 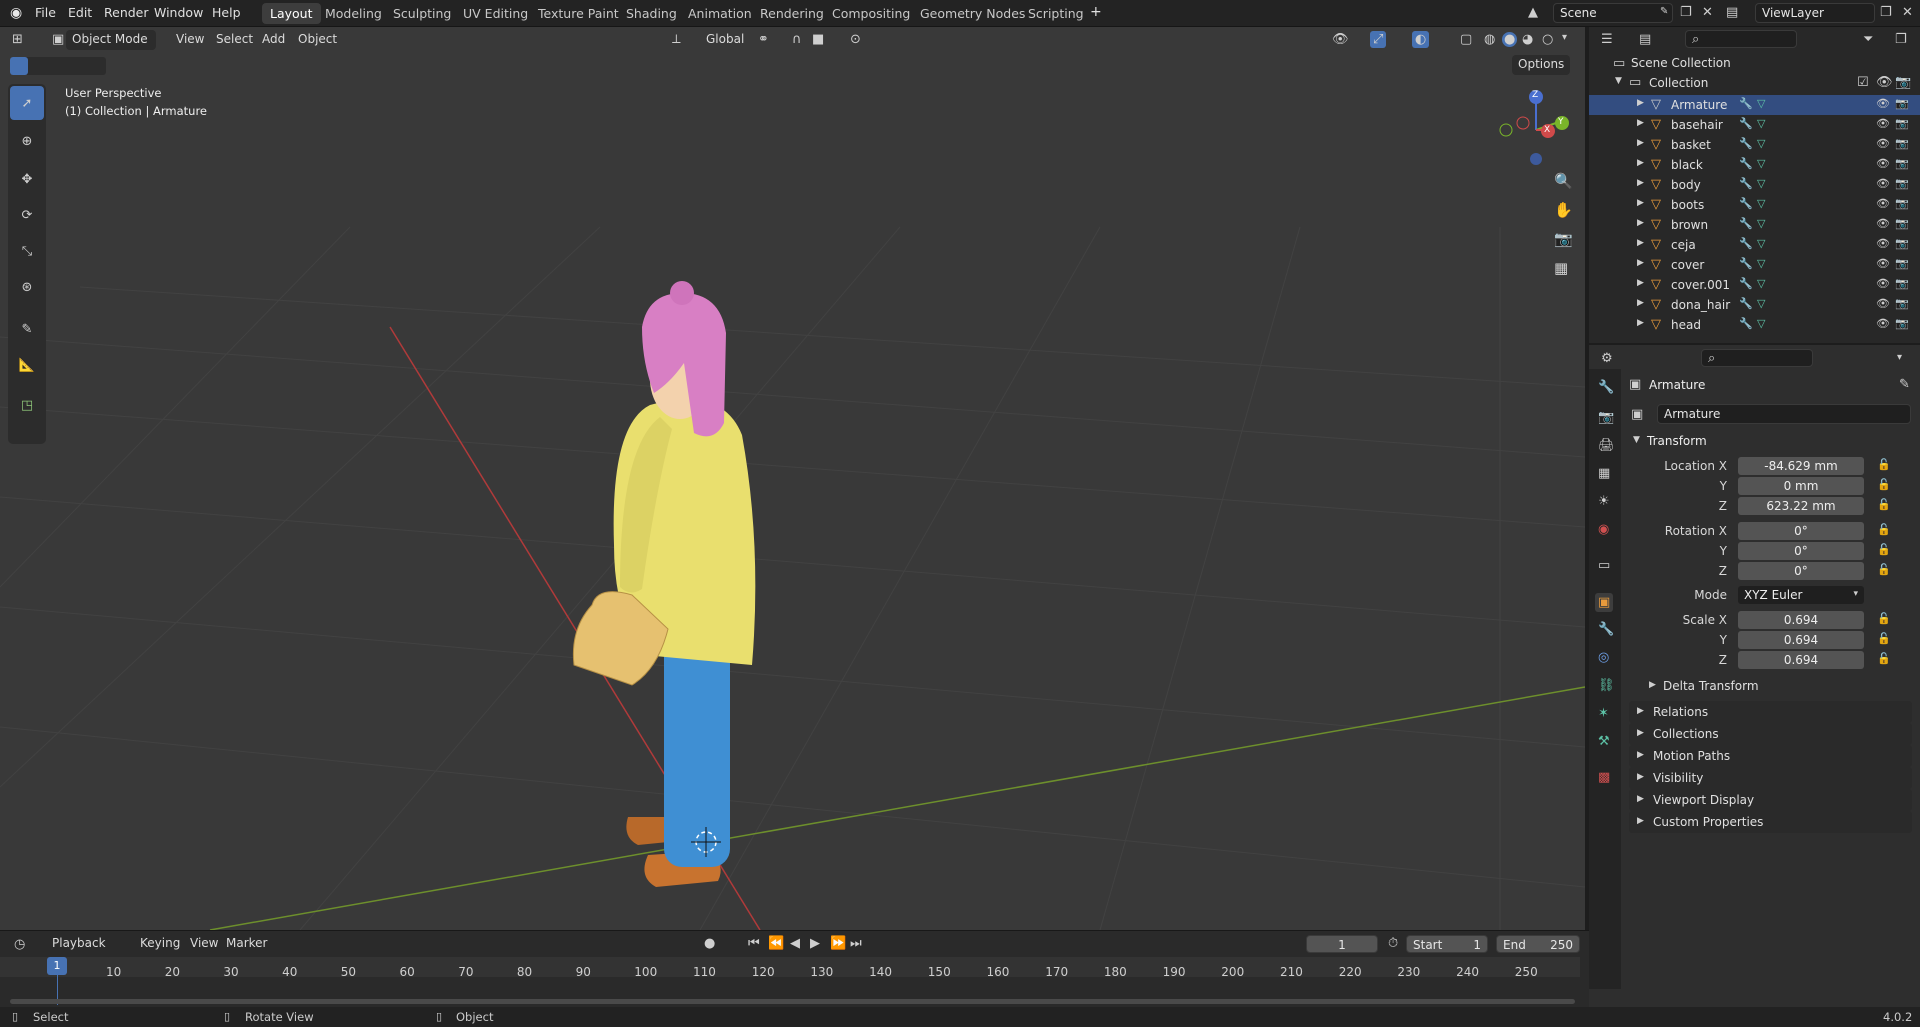 What do you see at coordinates (19, 66) in the screenshot?
I see `select-new-icon` at bounding box center [19, 66].